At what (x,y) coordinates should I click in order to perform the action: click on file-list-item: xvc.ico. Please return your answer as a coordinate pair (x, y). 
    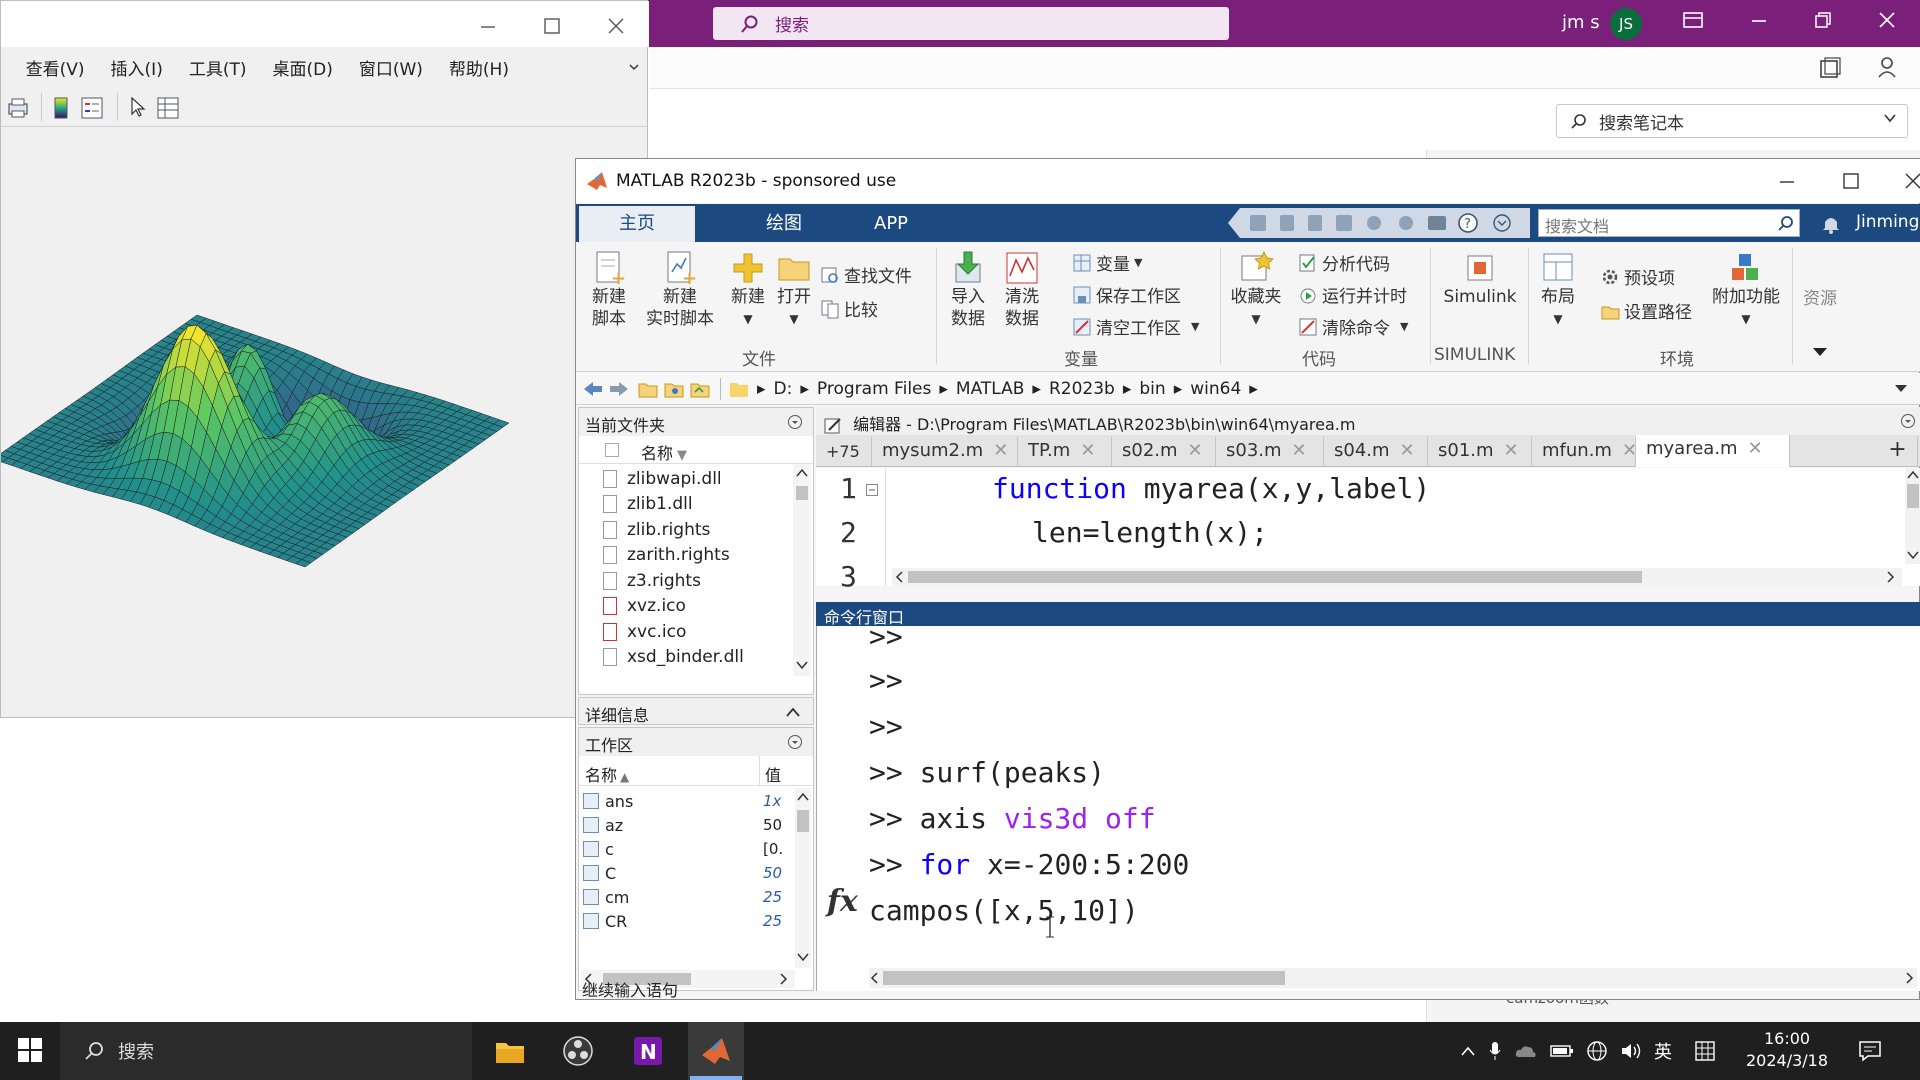
    Looking at the image, I should click on (644, 631).